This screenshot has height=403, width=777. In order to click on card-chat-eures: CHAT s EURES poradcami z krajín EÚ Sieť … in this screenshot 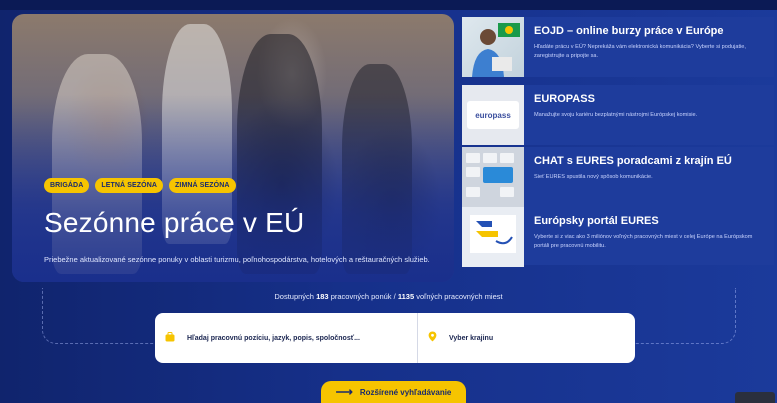, I will do `click(618, 177)`.